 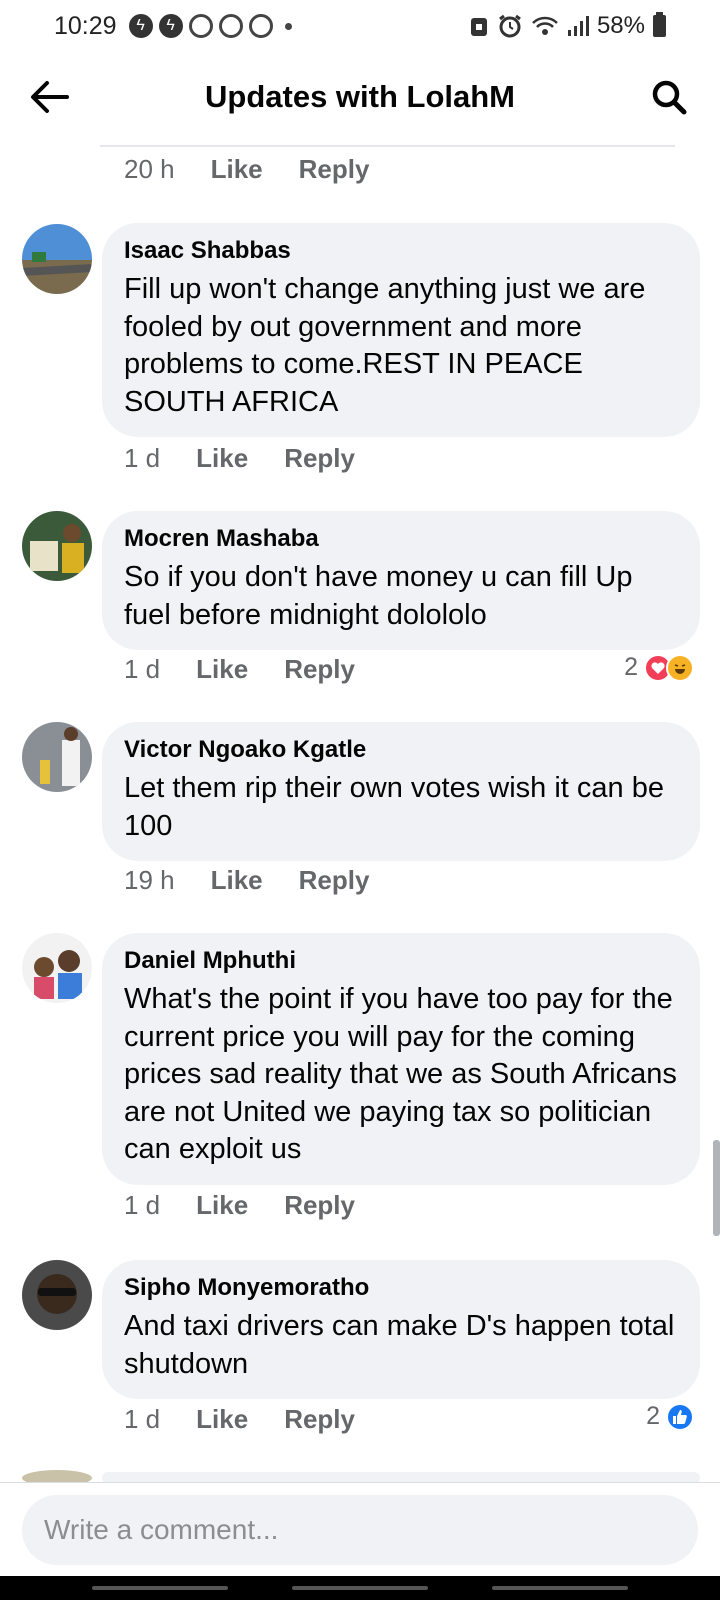 I want to click on comment-input, so click(x=360, y=1530).